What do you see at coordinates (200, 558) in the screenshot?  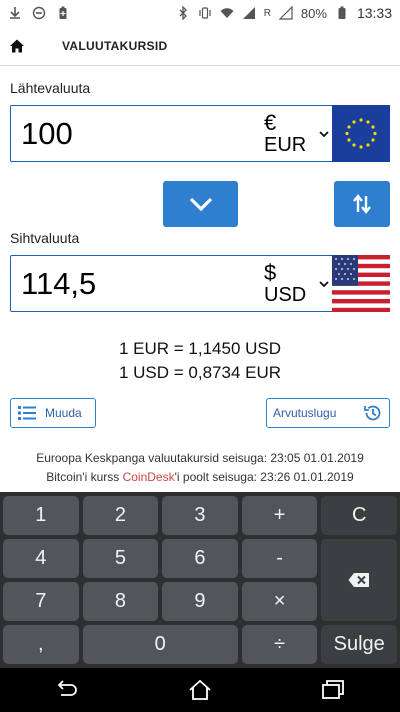 I see `key-6: 6` at bounding box center [200, 558].